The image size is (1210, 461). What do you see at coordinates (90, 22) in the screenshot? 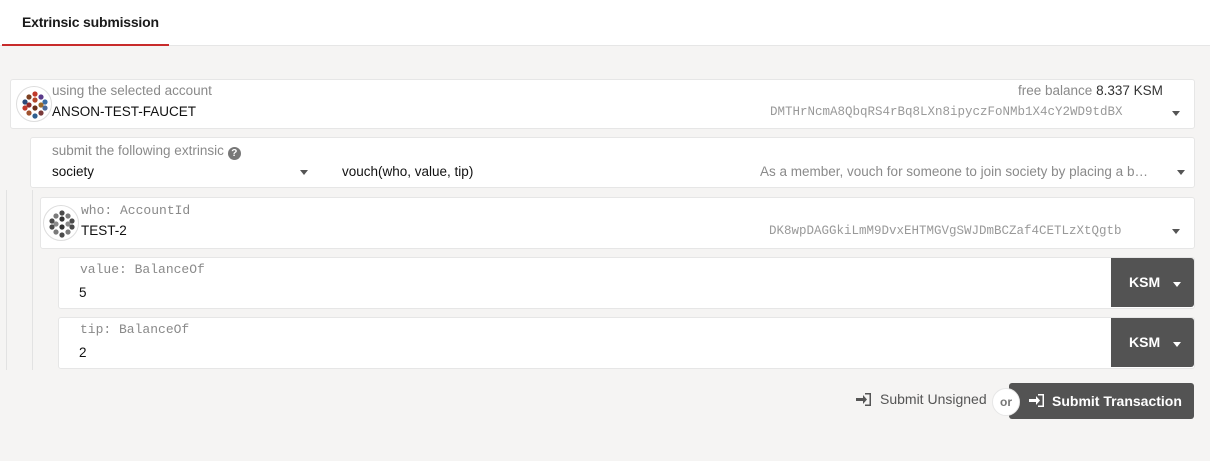
I see `tab-label: Extrinsic submission` at bounding box center [90, 22].